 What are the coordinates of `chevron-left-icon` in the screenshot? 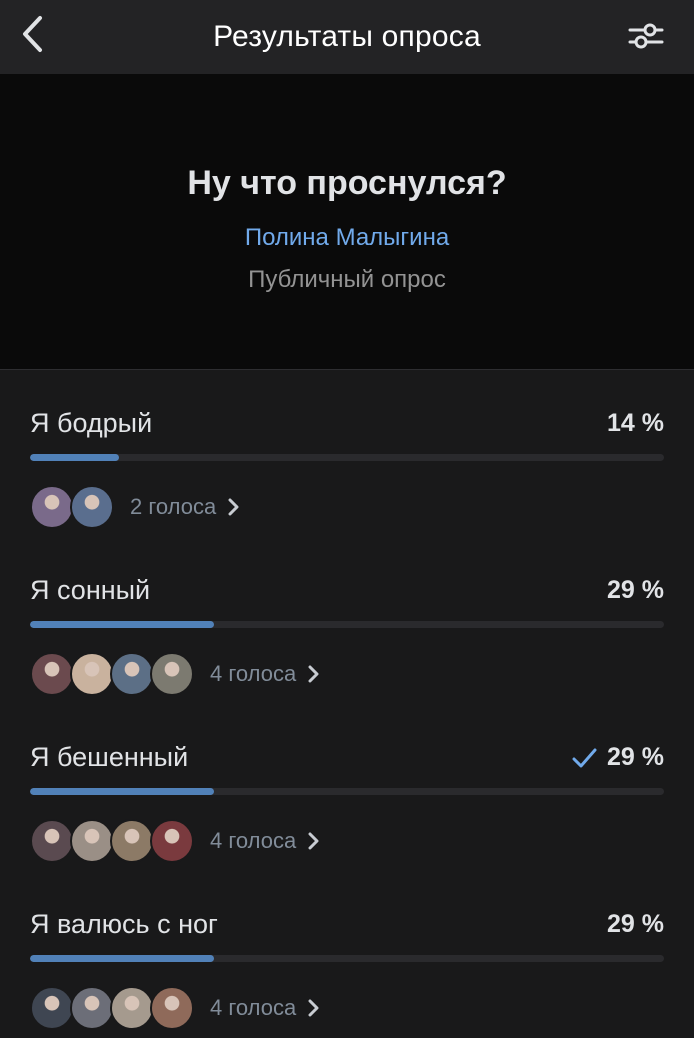 It's located at (32, 34).